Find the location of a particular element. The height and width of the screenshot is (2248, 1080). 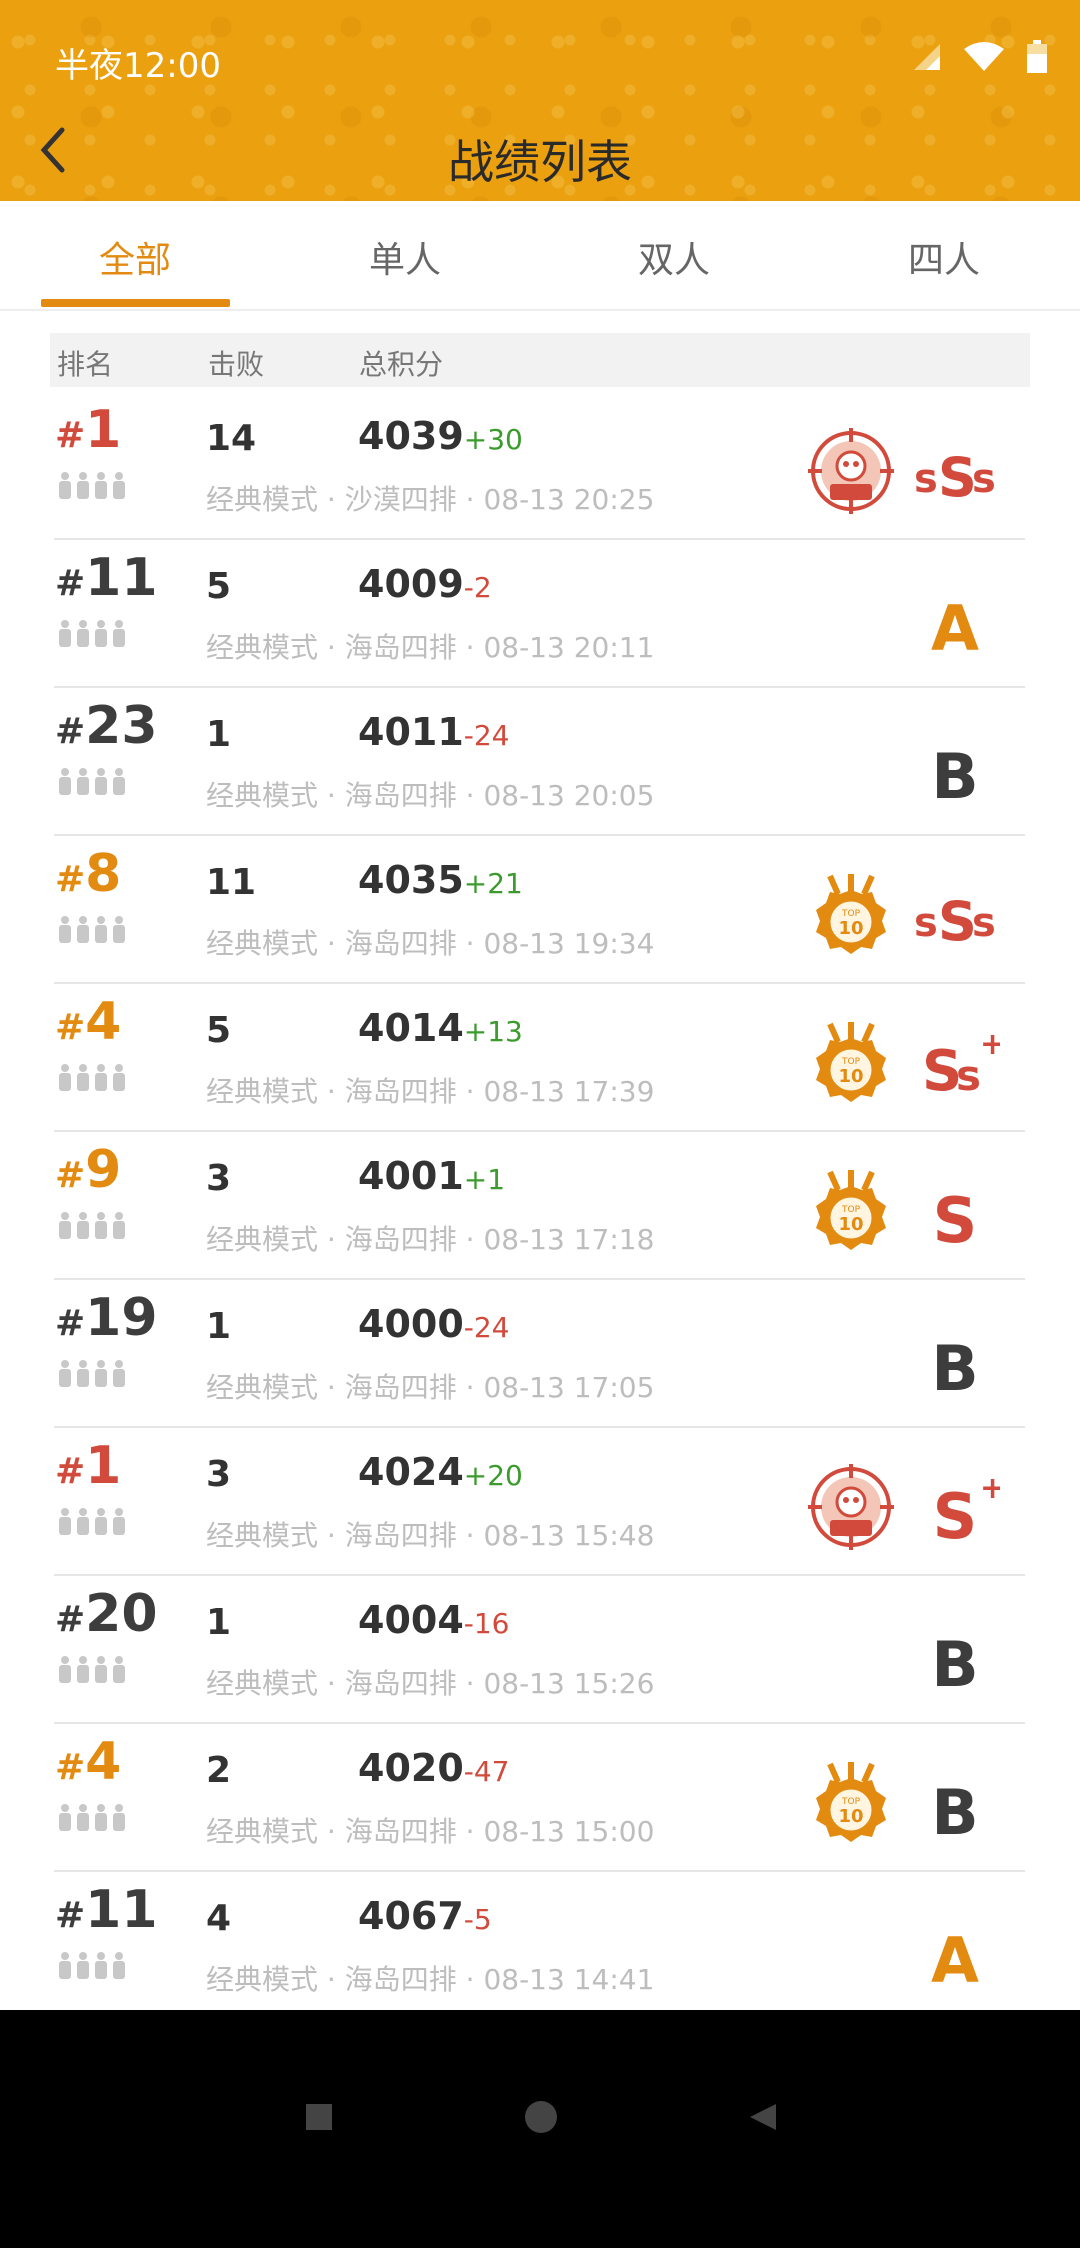

svg-text: B is located at coordinates (954, 1366).